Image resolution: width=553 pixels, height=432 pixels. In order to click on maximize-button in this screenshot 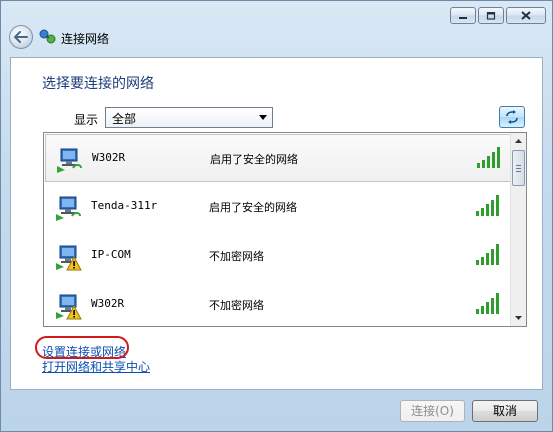, I will do `click(491, 15)`.